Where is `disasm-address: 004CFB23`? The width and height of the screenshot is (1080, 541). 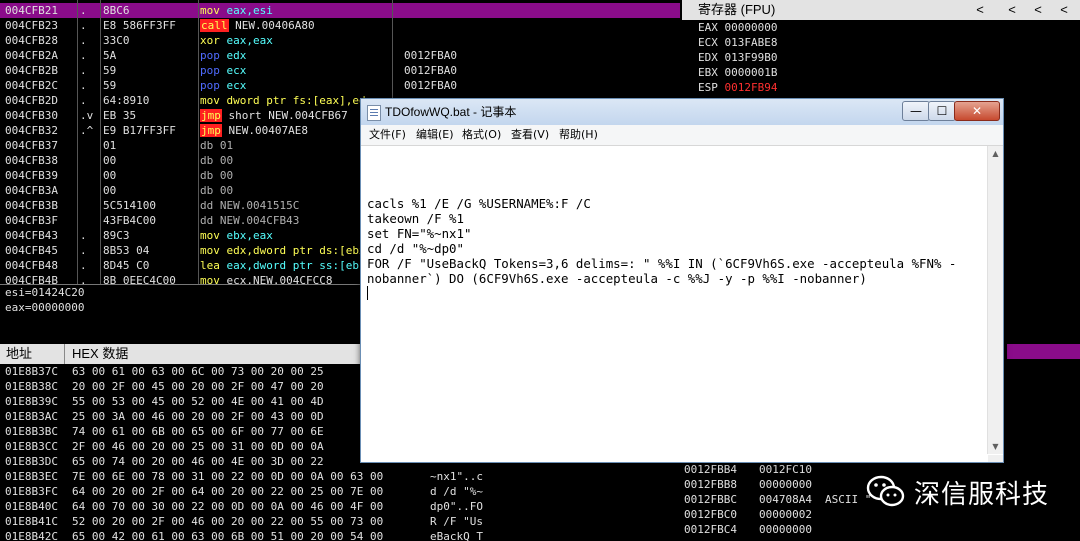
disasm-address: 004CFB23 is located at coordinates (31, 25).